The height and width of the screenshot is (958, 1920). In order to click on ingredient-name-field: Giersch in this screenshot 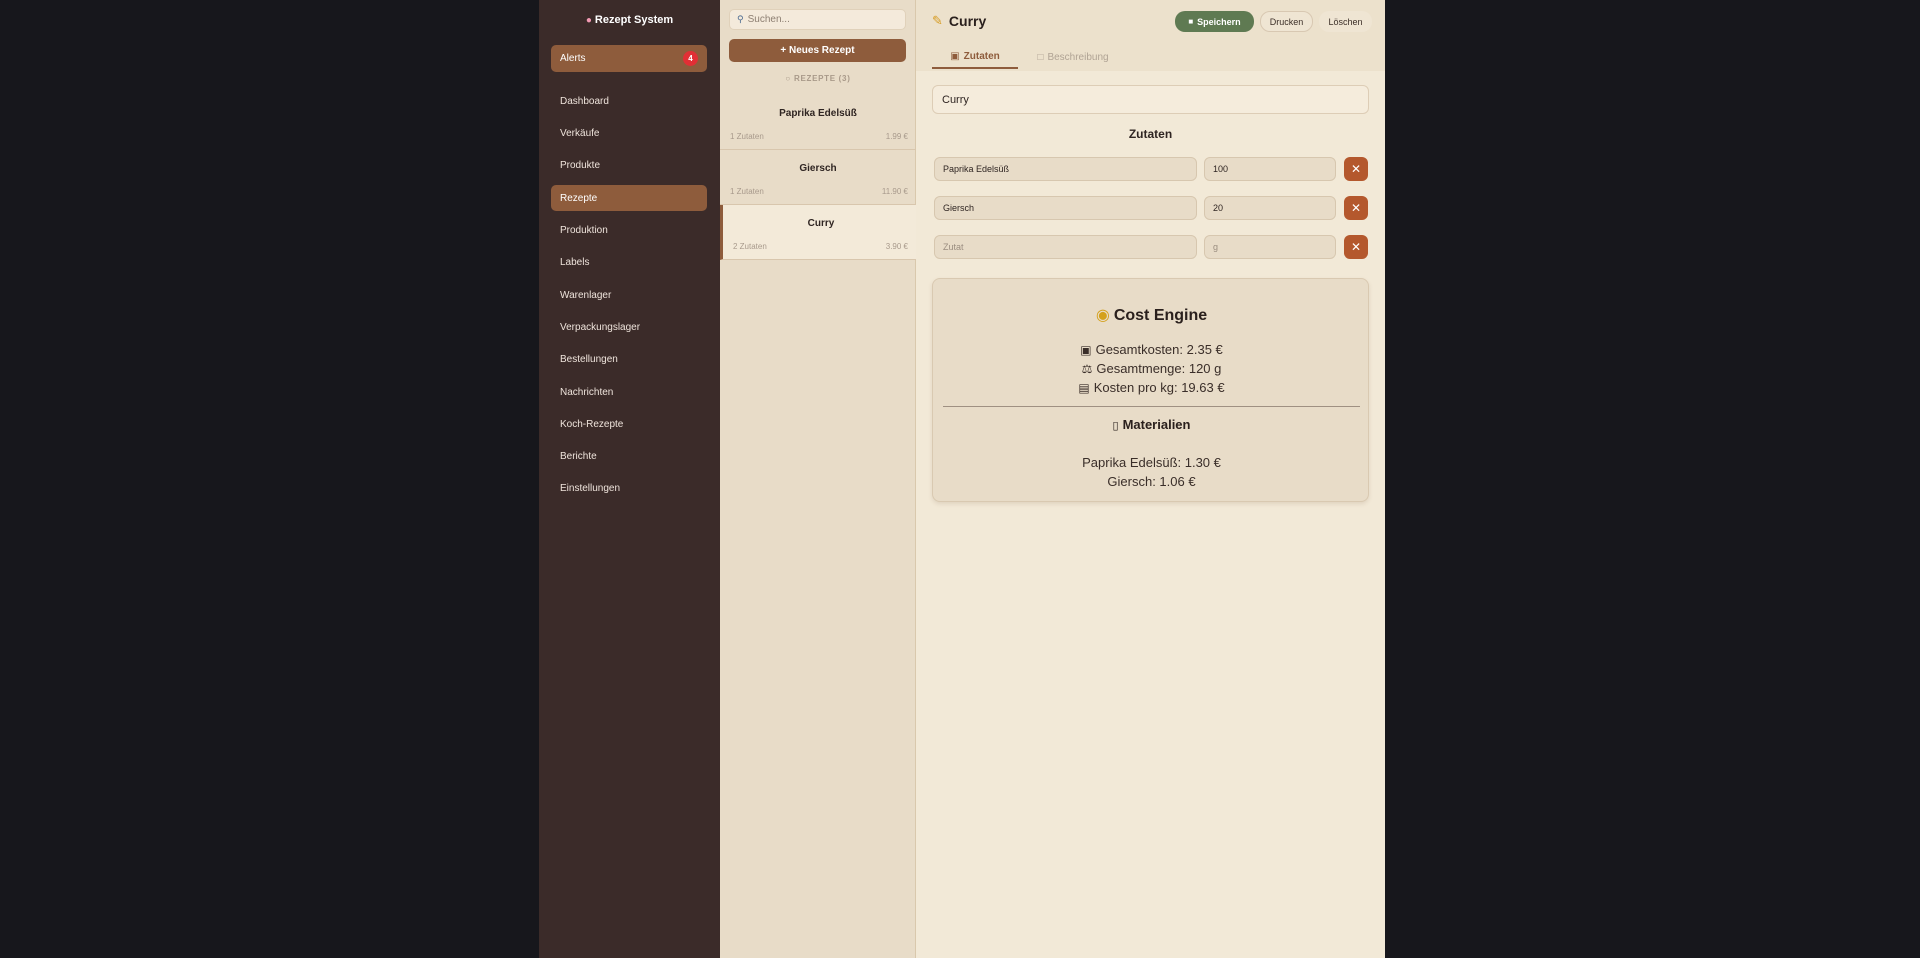, I will do `click(1065, 208)`.